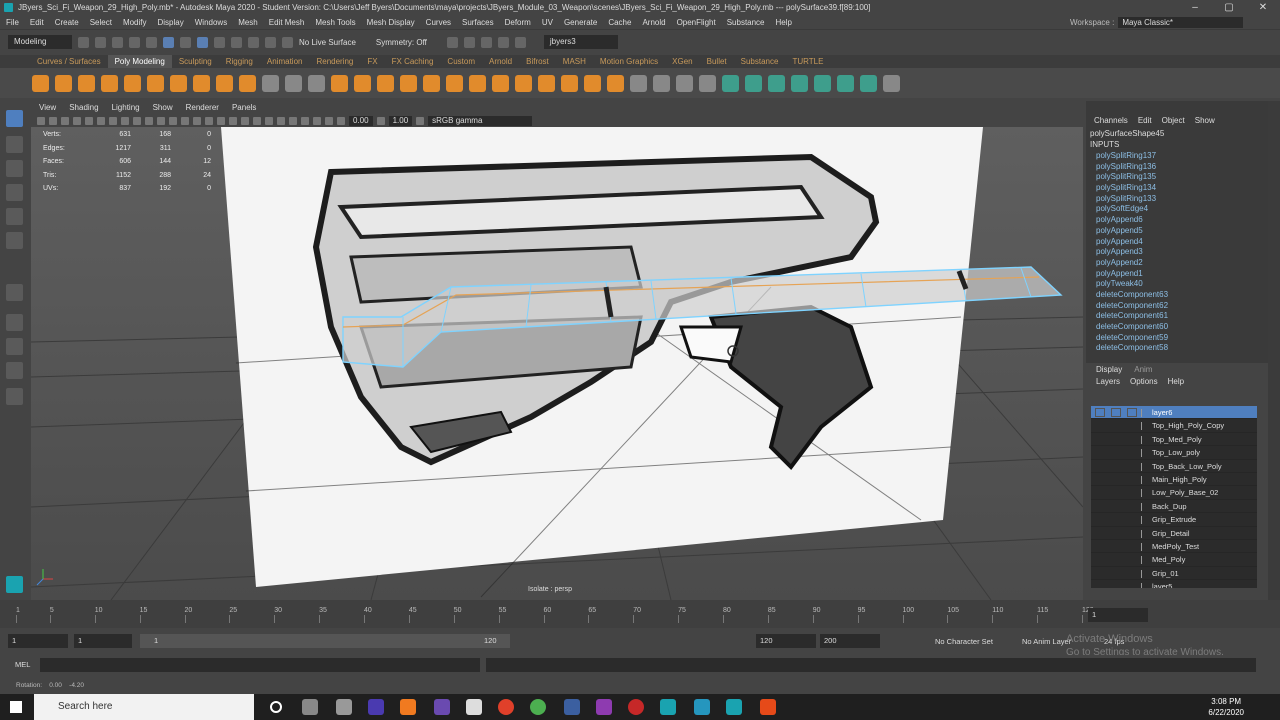 This screenshot has height=720, width=1280. I want to click on motion-blur-icon, so click(257, 120).